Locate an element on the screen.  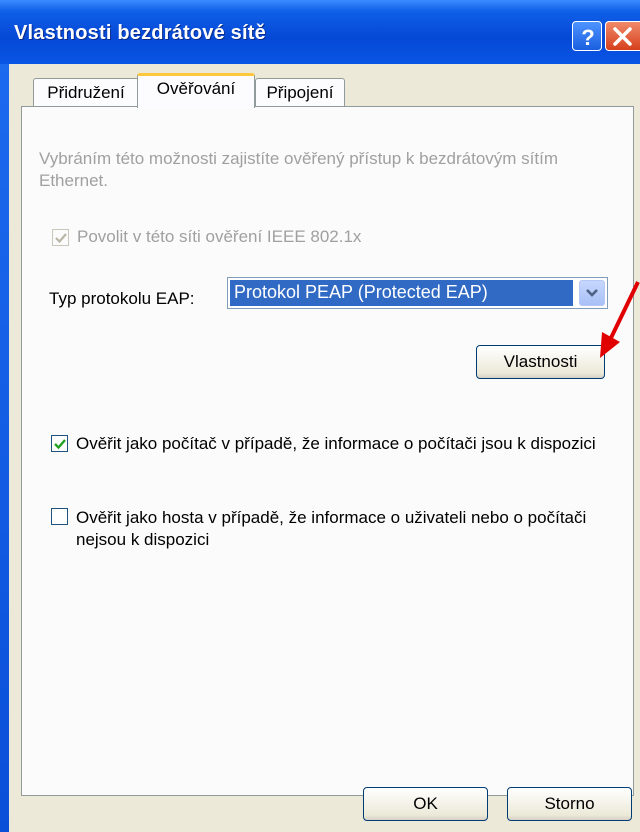
annotation-arrow-icon is located at coordinates (620, 319).